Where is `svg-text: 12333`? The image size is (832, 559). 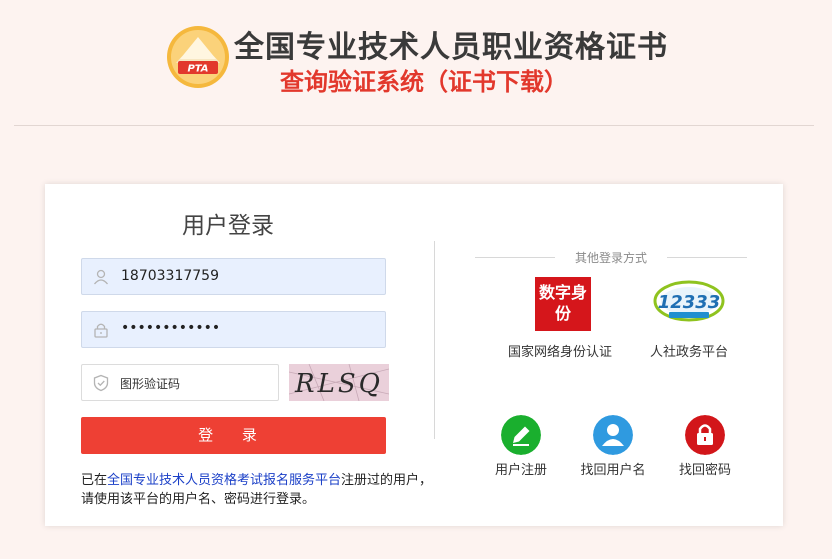
svg-text: 12333 is located at coordinates (689, 302).